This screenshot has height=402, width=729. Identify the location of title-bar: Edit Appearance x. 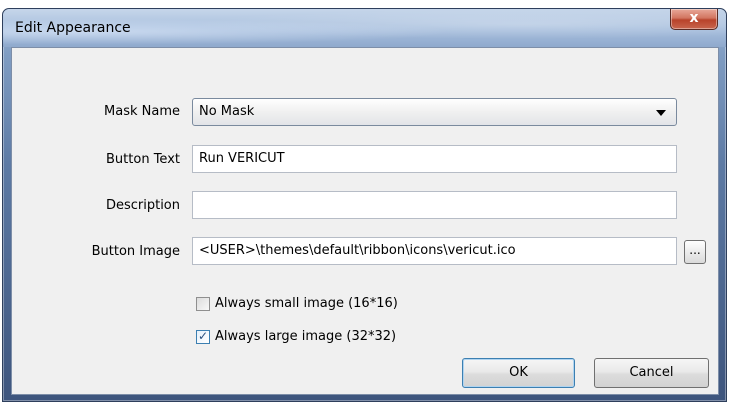
(364, 28).